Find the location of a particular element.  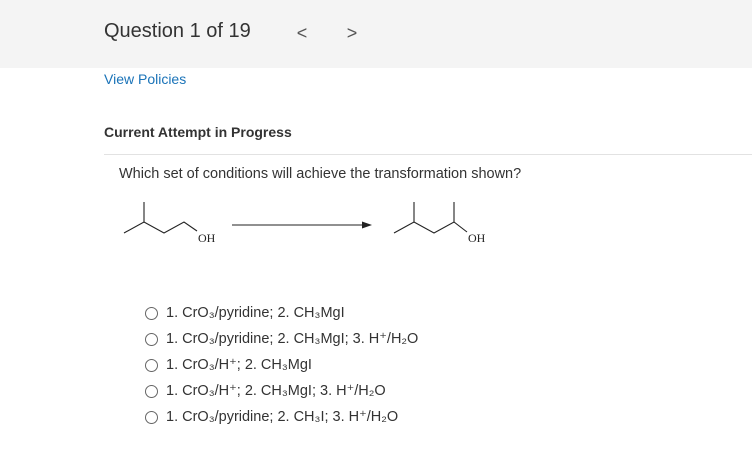

reactant-oh-label: OH is located at coordinates (207, 238).